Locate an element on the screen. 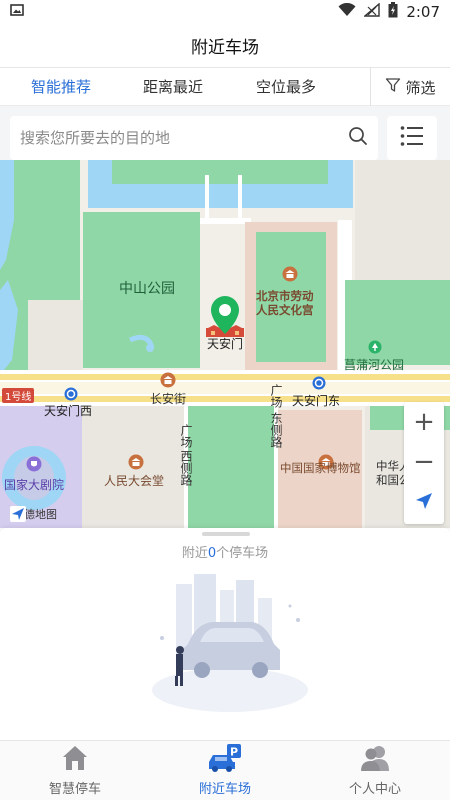  map-label: 国家大剧院 is located at coordinates (34, 485).